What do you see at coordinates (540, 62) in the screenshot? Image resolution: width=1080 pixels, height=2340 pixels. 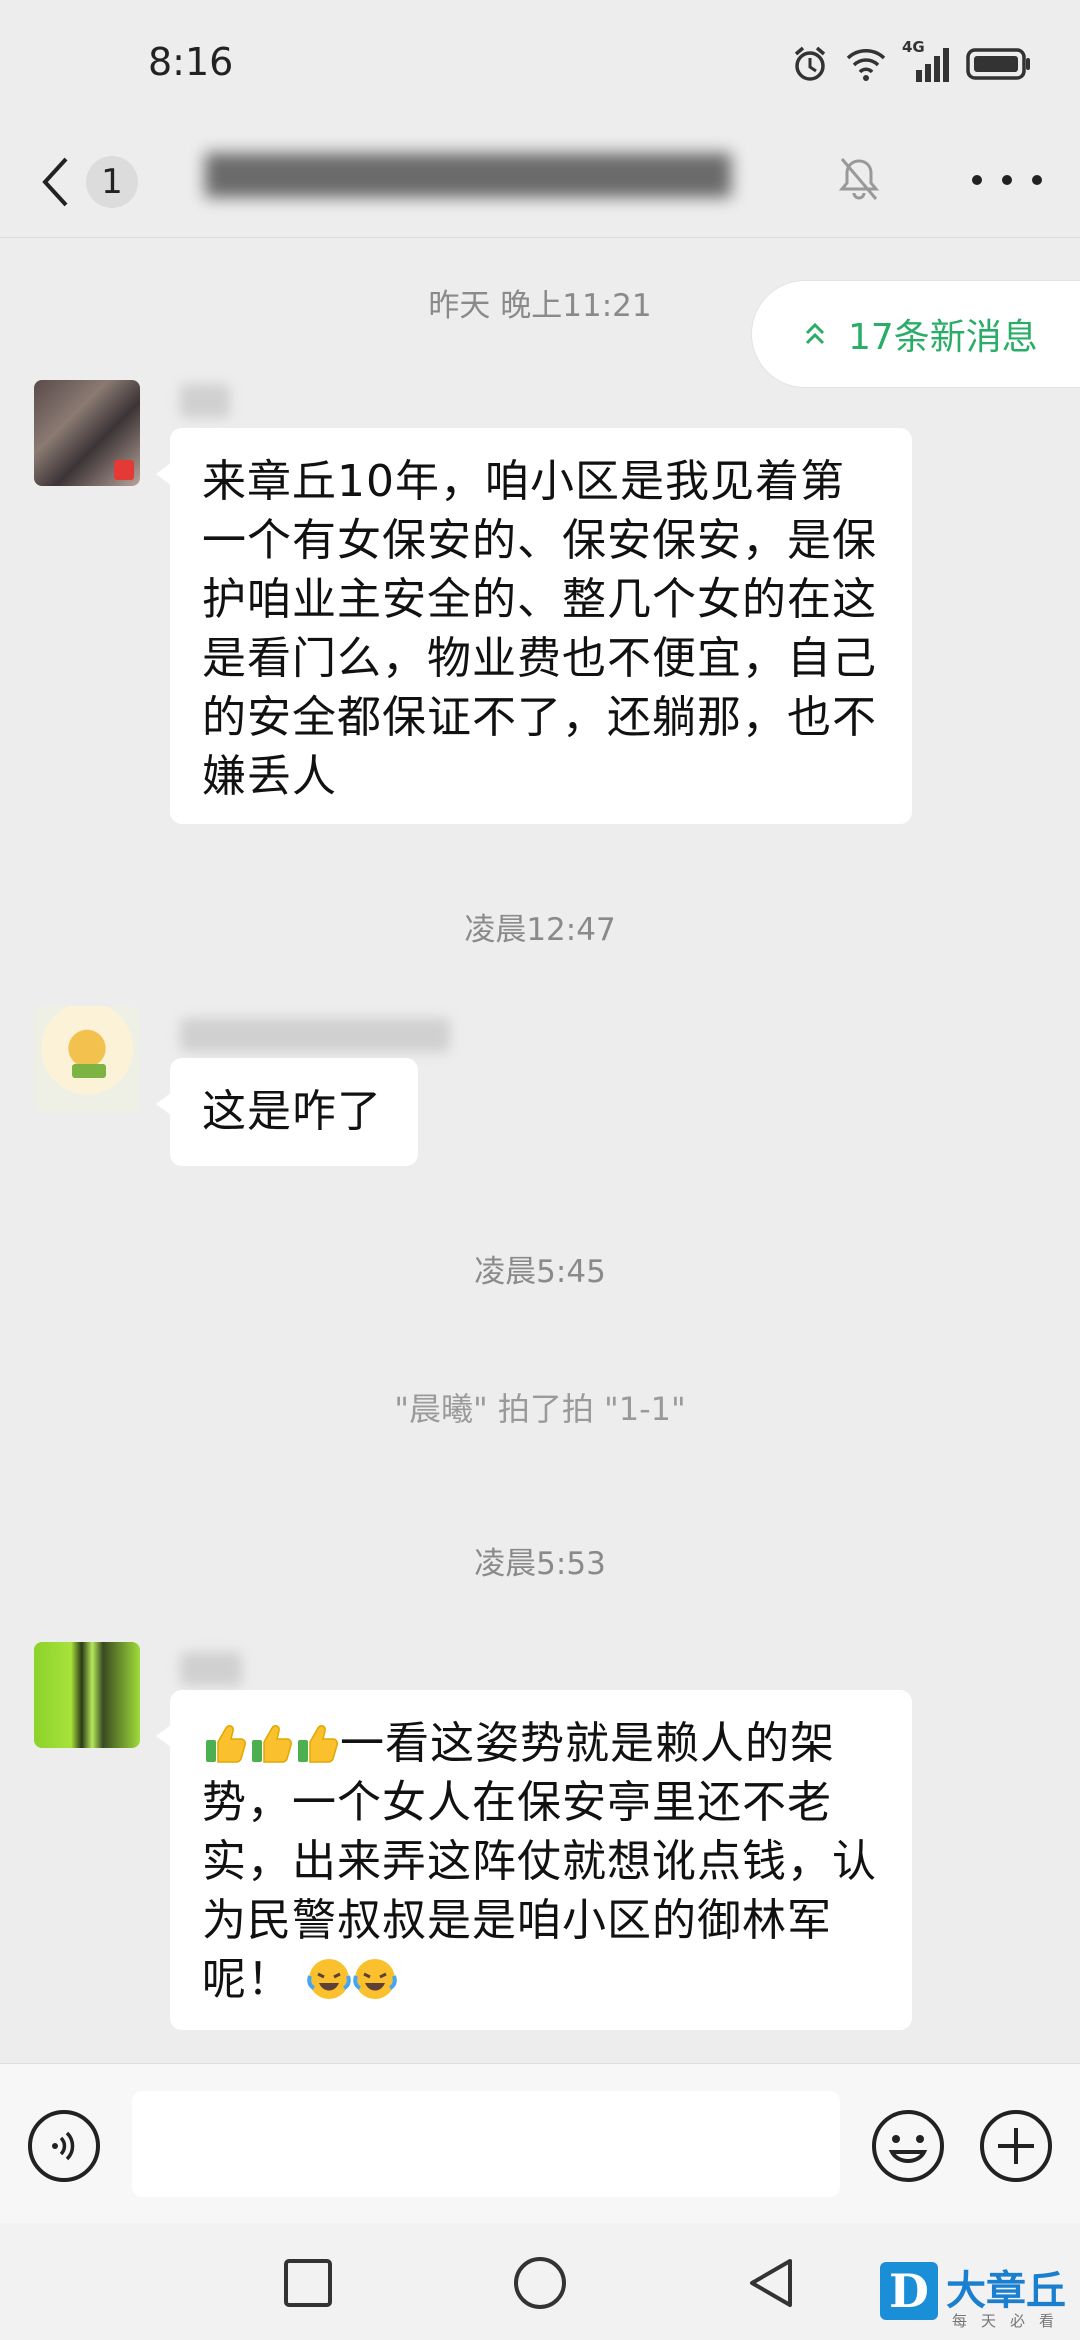 I see `status-bar: 8:16 4G` at bounding box center [540, 62].